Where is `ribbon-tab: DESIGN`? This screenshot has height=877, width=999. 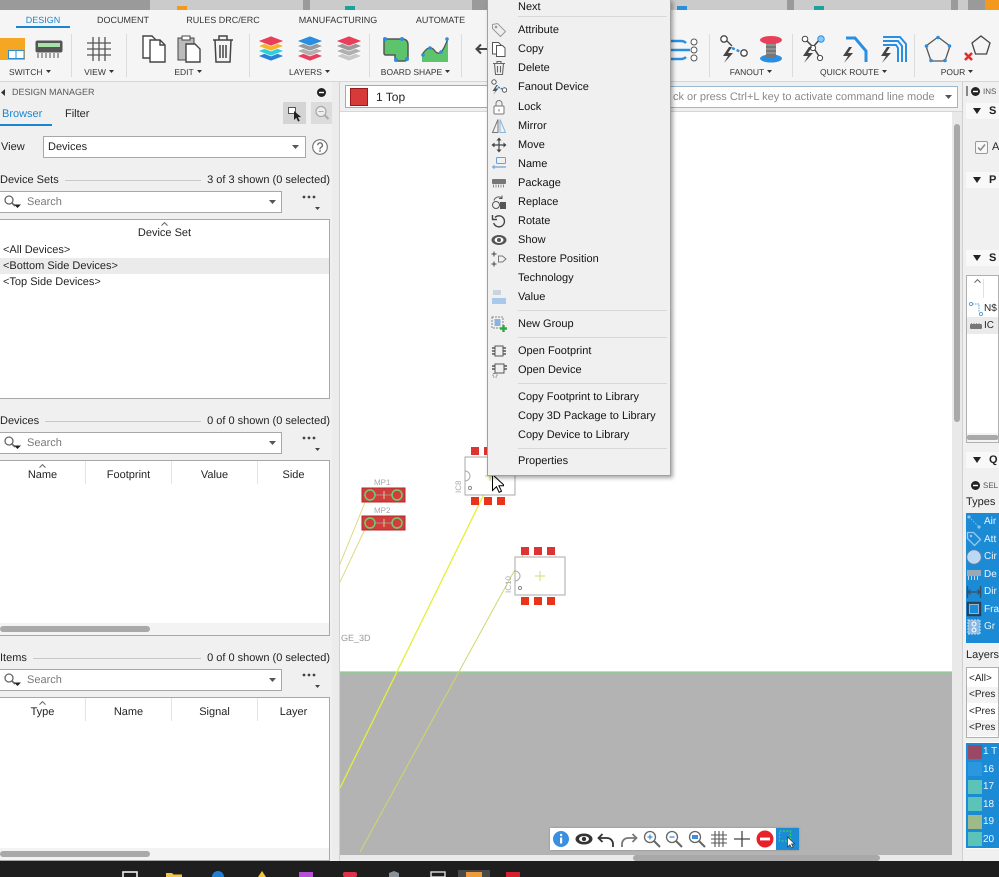
ribbon-tab: DESIGN is located at coordinates (43, 19).